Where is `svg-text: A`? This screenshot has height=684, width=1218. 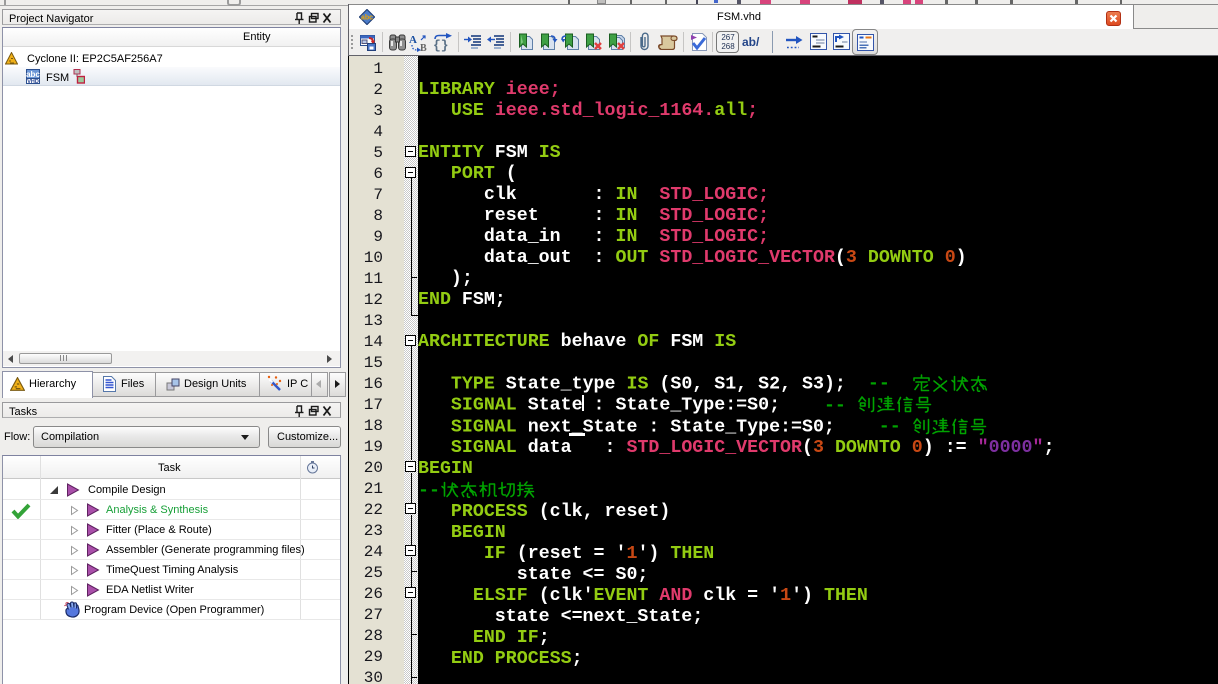 svg-text: A is located at coordinates (413, 40).